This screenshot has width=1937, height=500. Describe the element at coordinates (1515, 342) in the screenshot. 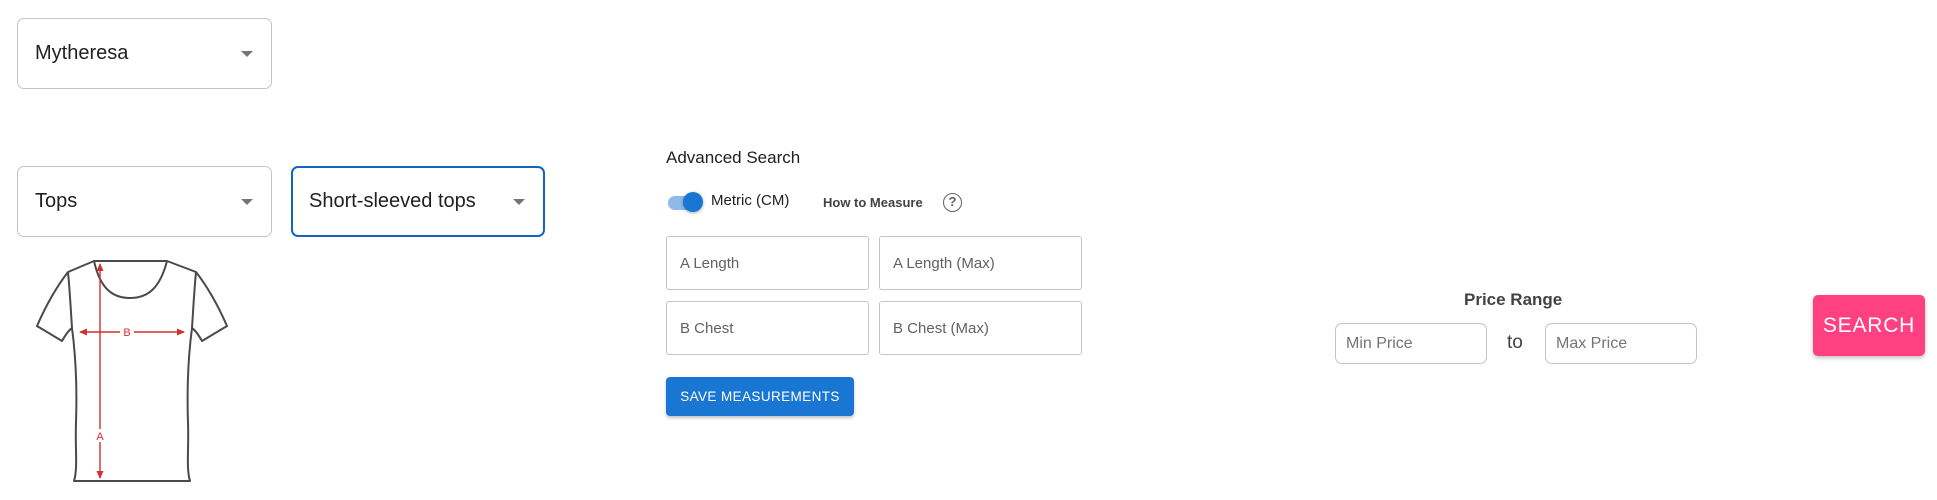

I see `price-to-label: to` at that location.